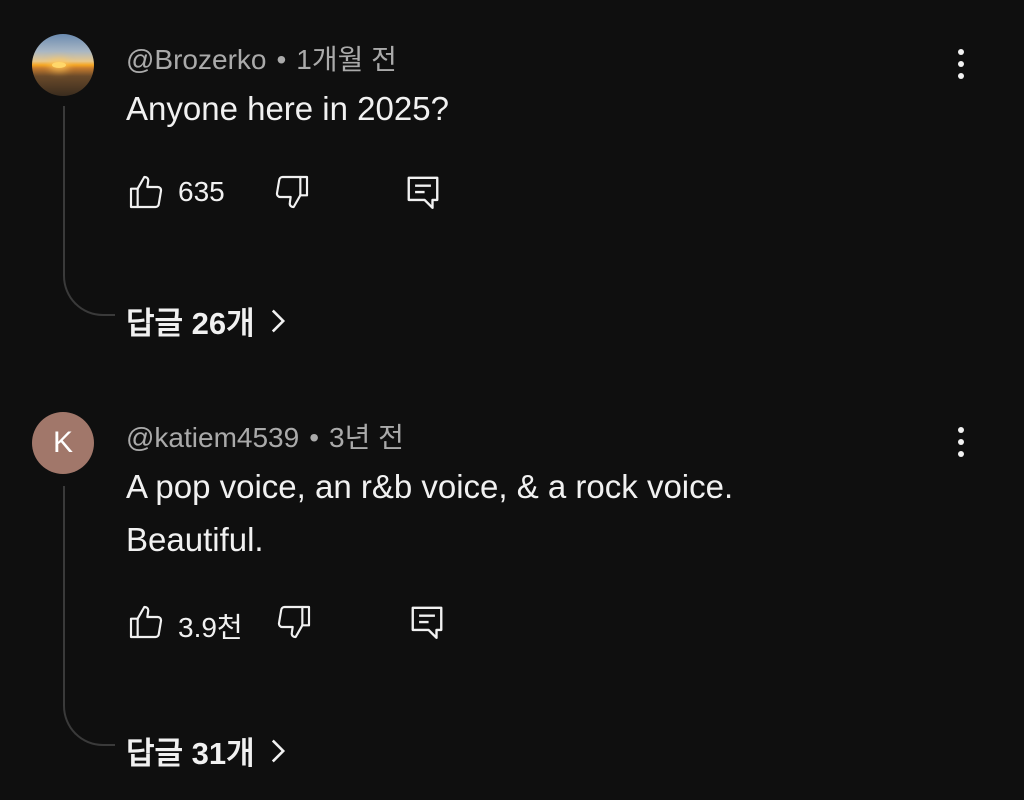 This screenshot has height=800, width=1024. Describe the element at coordinates (366, 437) in the screenshot. I see `comment-timestamp: 3년 전` at that location.